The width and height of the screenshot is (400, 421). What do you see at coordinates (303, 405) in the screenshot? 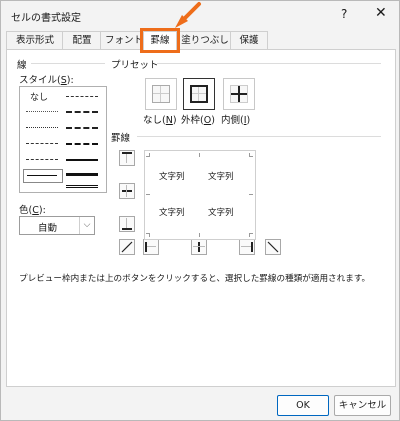
I see `ok-button: OK` at bounding box center [303, 405].